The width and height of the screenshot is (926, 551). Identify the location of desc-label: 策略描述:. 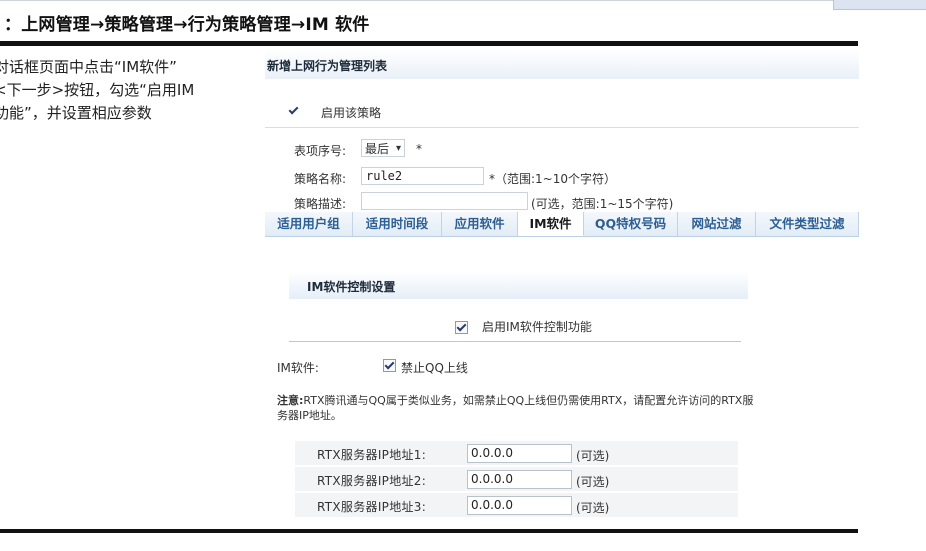
(320, 204).